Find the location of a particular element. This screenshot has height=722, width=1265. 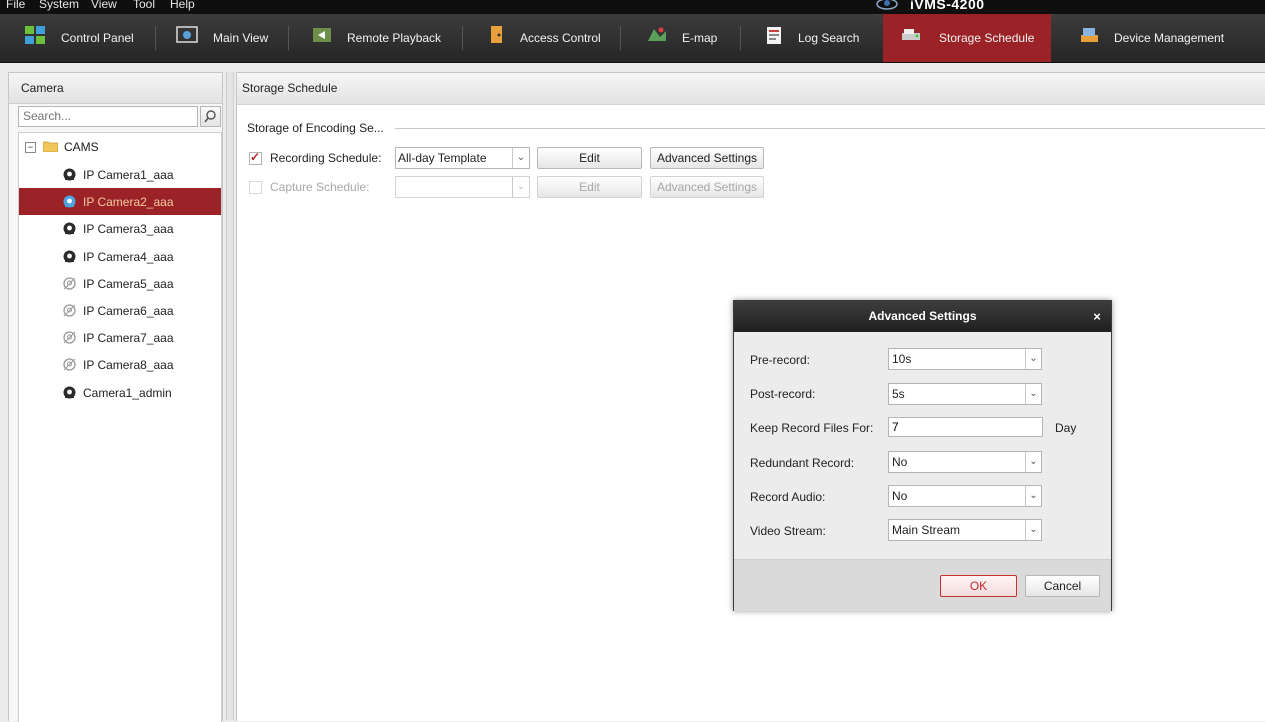

tab-label: Access Control is located at coordinates (560, 38).